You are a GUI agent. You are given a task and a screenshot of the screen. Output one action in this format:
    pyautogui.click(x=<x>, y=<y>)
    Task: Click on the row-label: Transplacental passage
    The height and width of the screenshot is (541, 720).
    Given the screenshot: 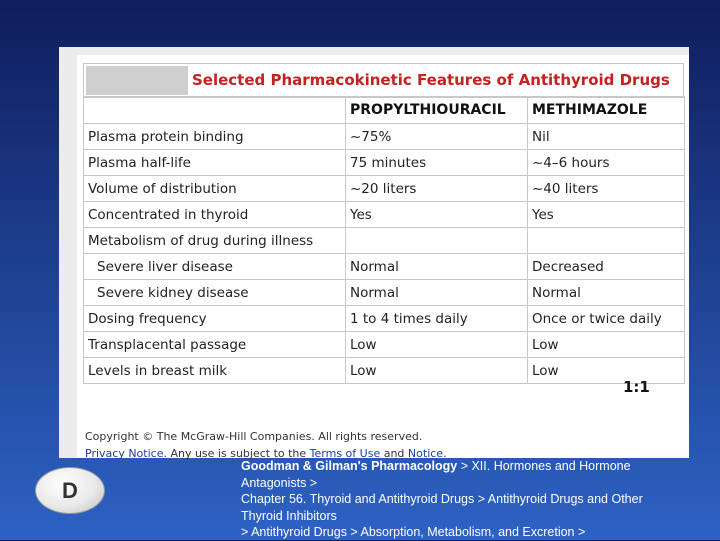 What is the action you would take?
    pyautogui.click(x=214, y=344)
    